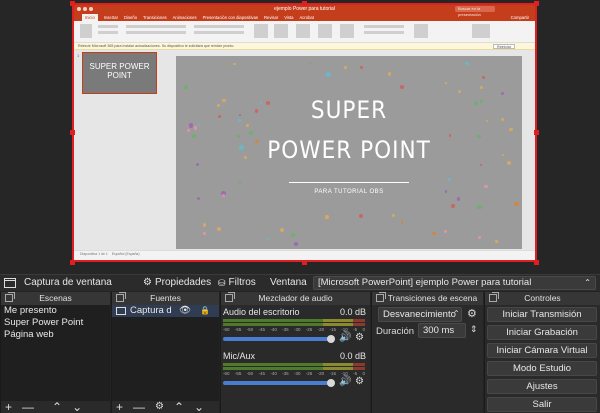 Image resolution: width=600 pixels, height=413 pixels. I want to click on sources-title: Fuentes, so click(165, 298).